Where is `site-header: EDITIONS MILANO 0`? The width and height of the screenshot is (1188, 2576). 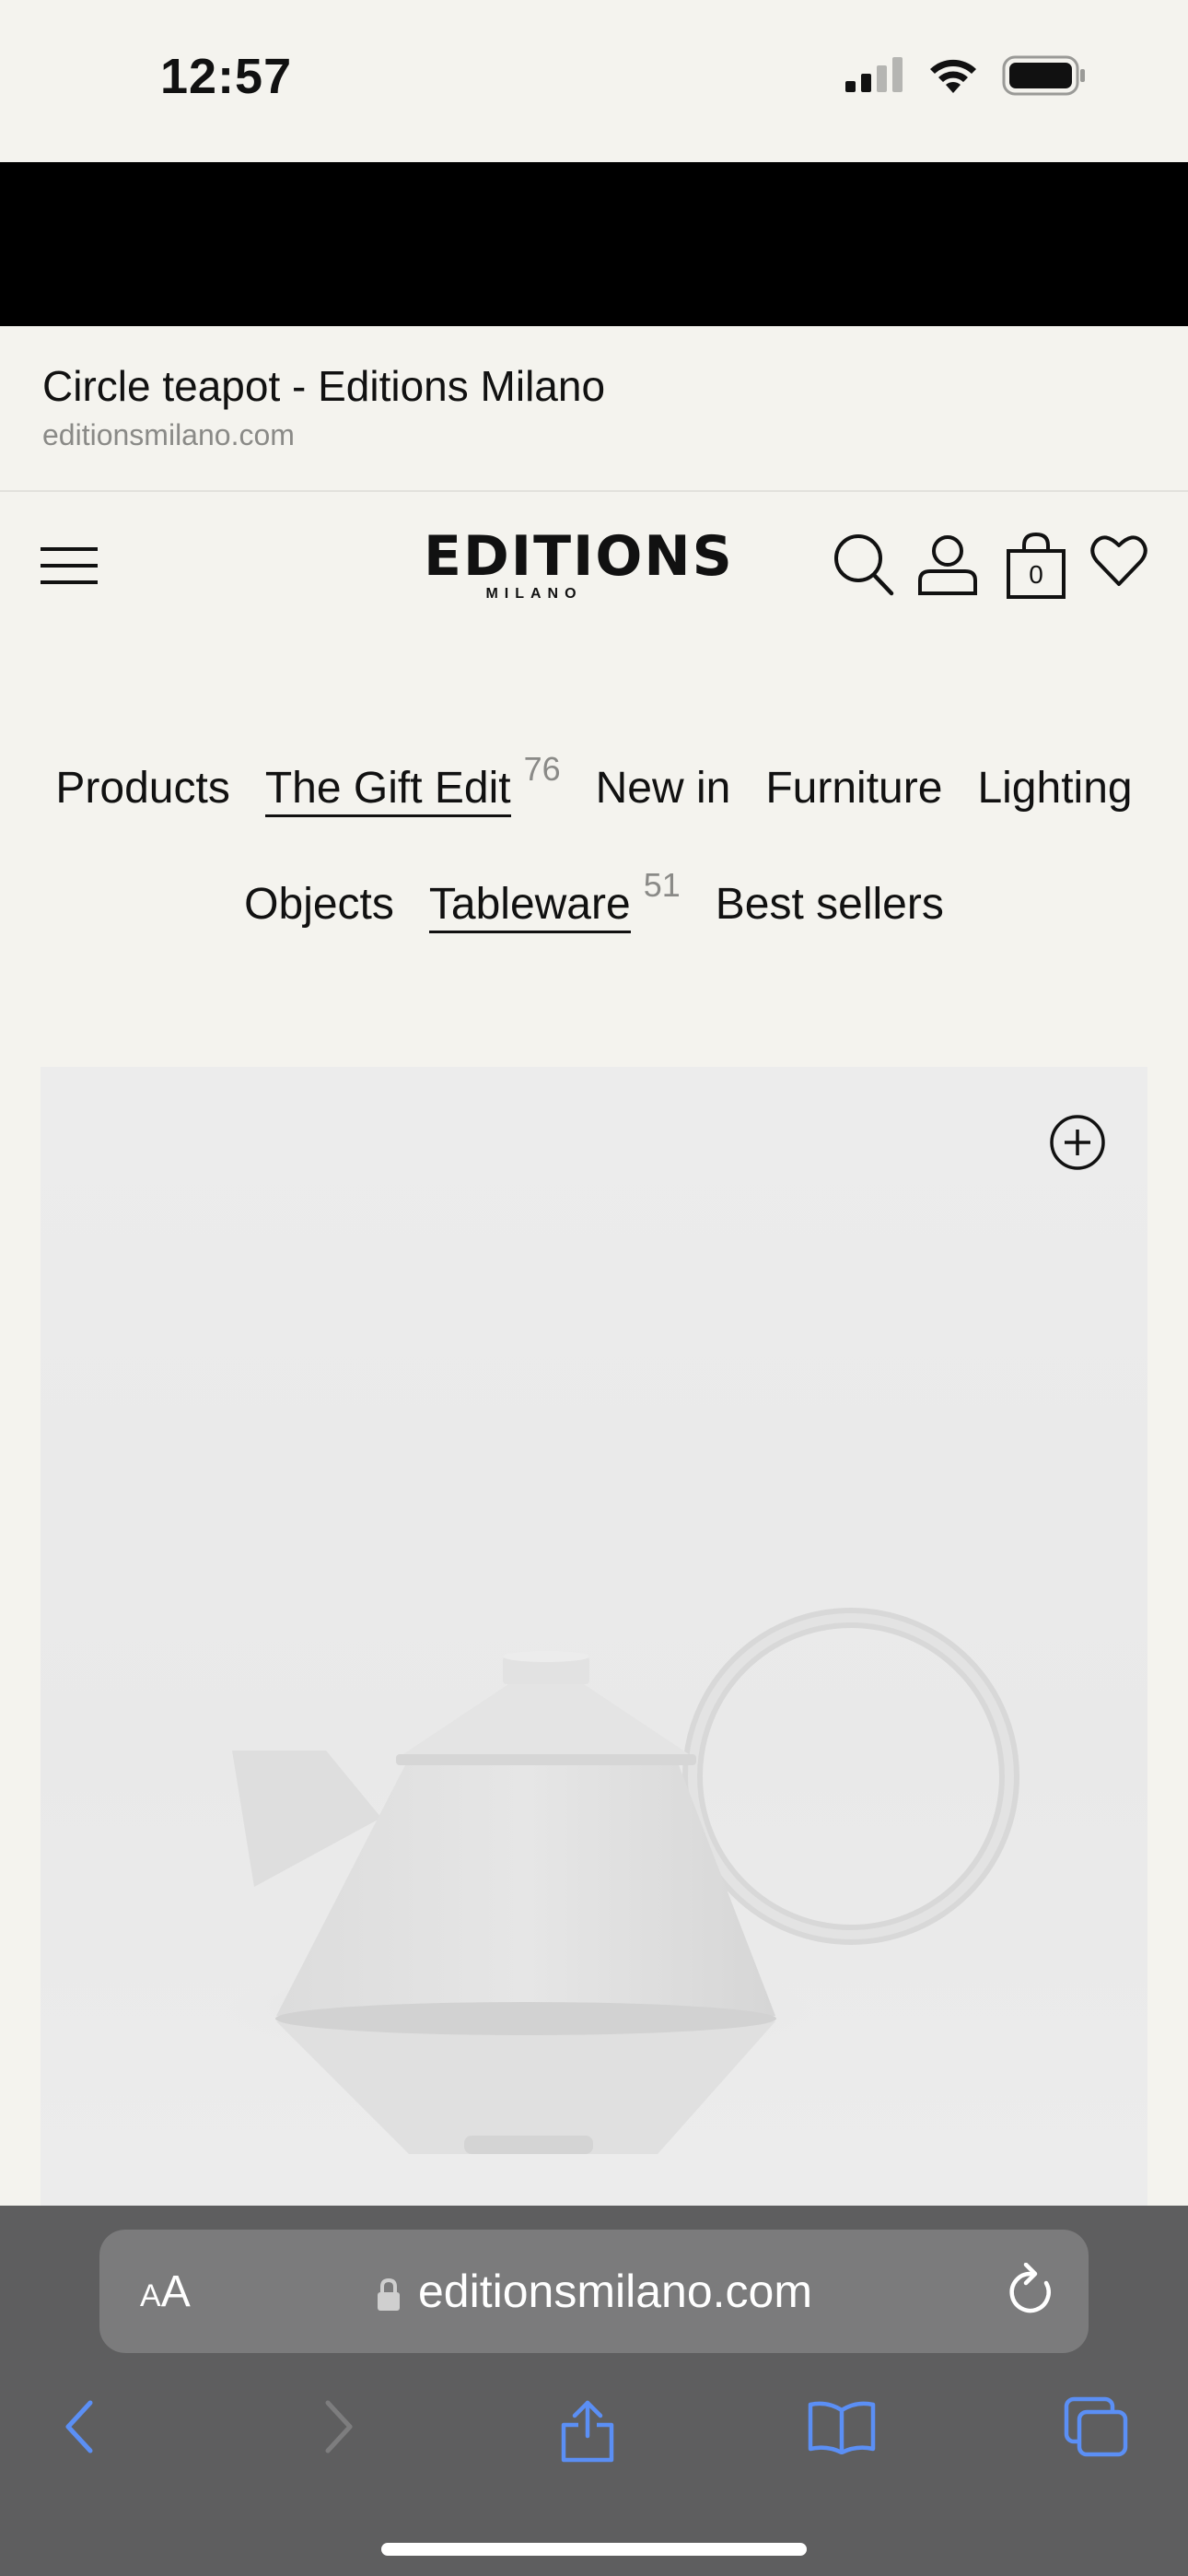 site-header: EDITIONS MILANO 0 is located at coordinates (594, 565).